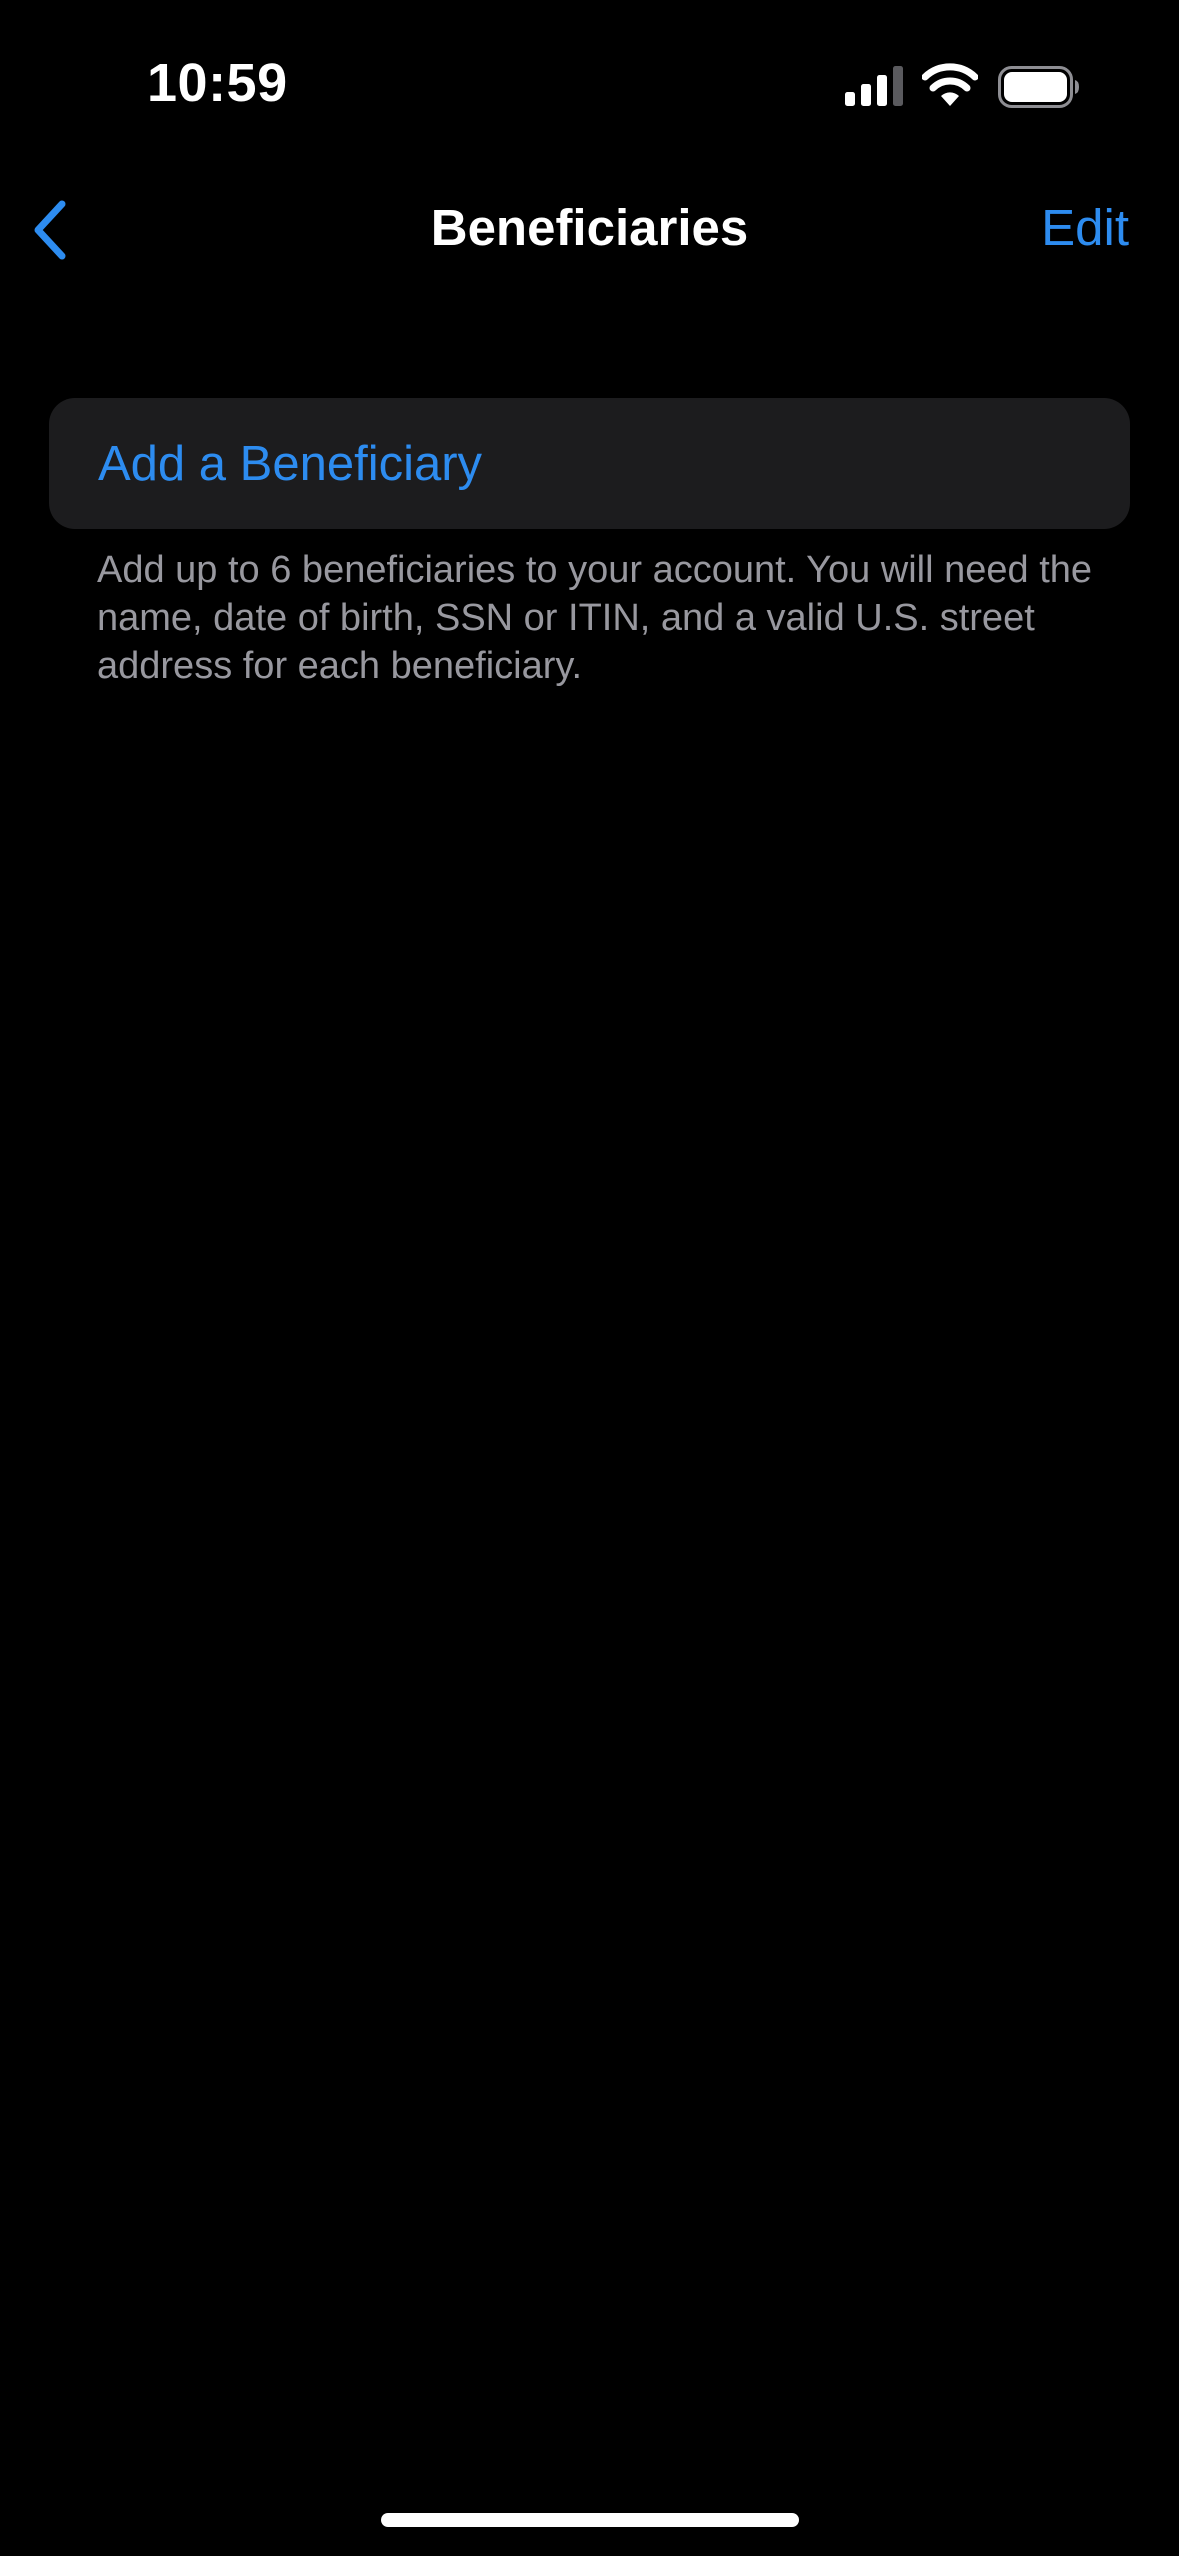  What do you see at coordinates (217, 83) in the screenshot?
I see `status-time: 10:59` at bounding box center [217, 83].